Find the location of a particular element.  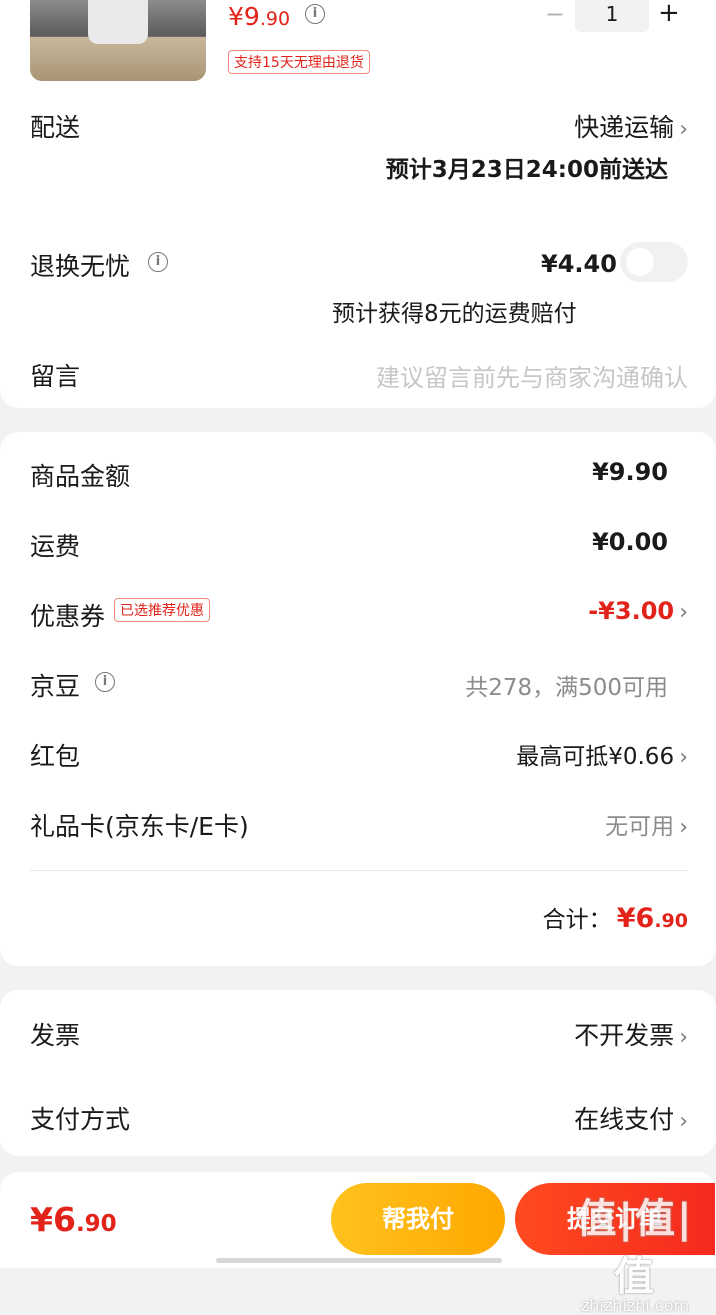

product-price: ¥9.90 is located at coordinates (259, 16).